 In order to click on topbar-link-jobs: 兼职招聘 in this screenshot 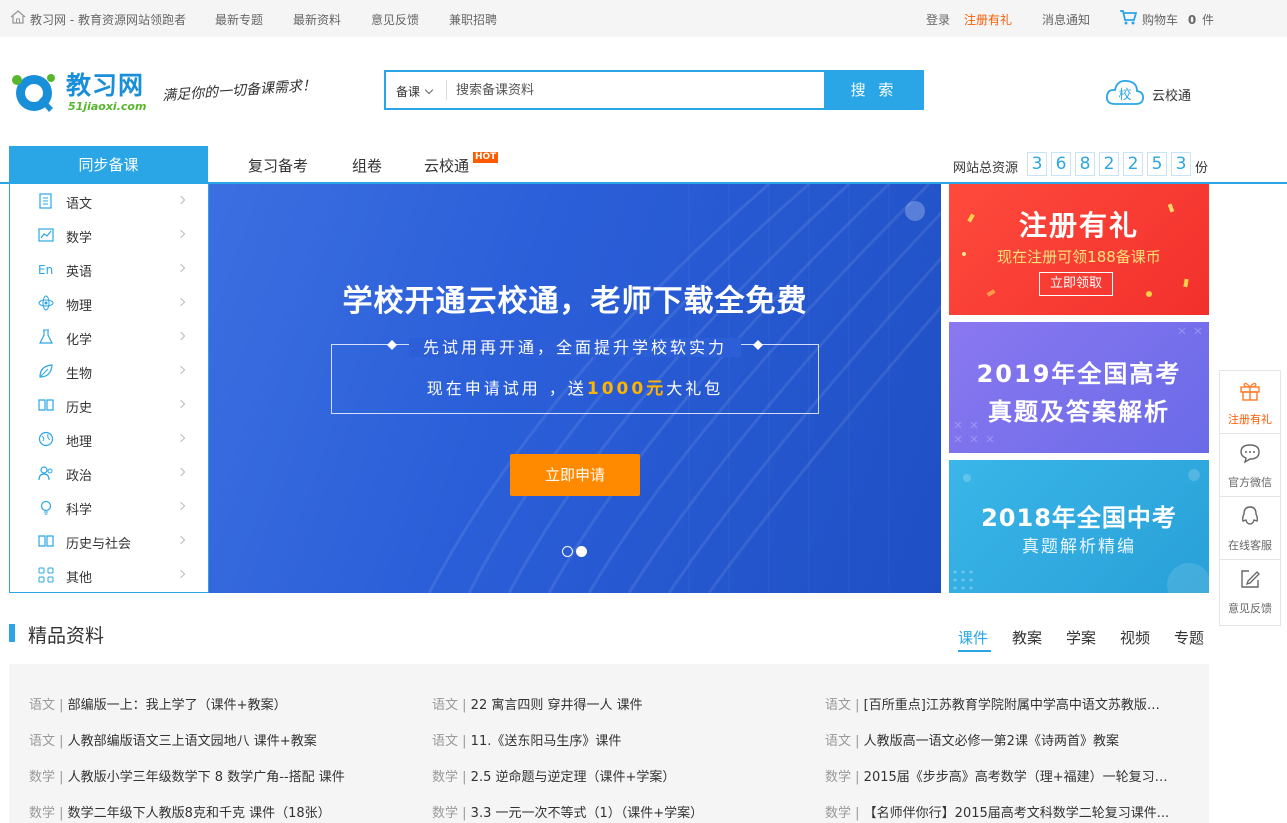, I will do `click(473, 19)`.